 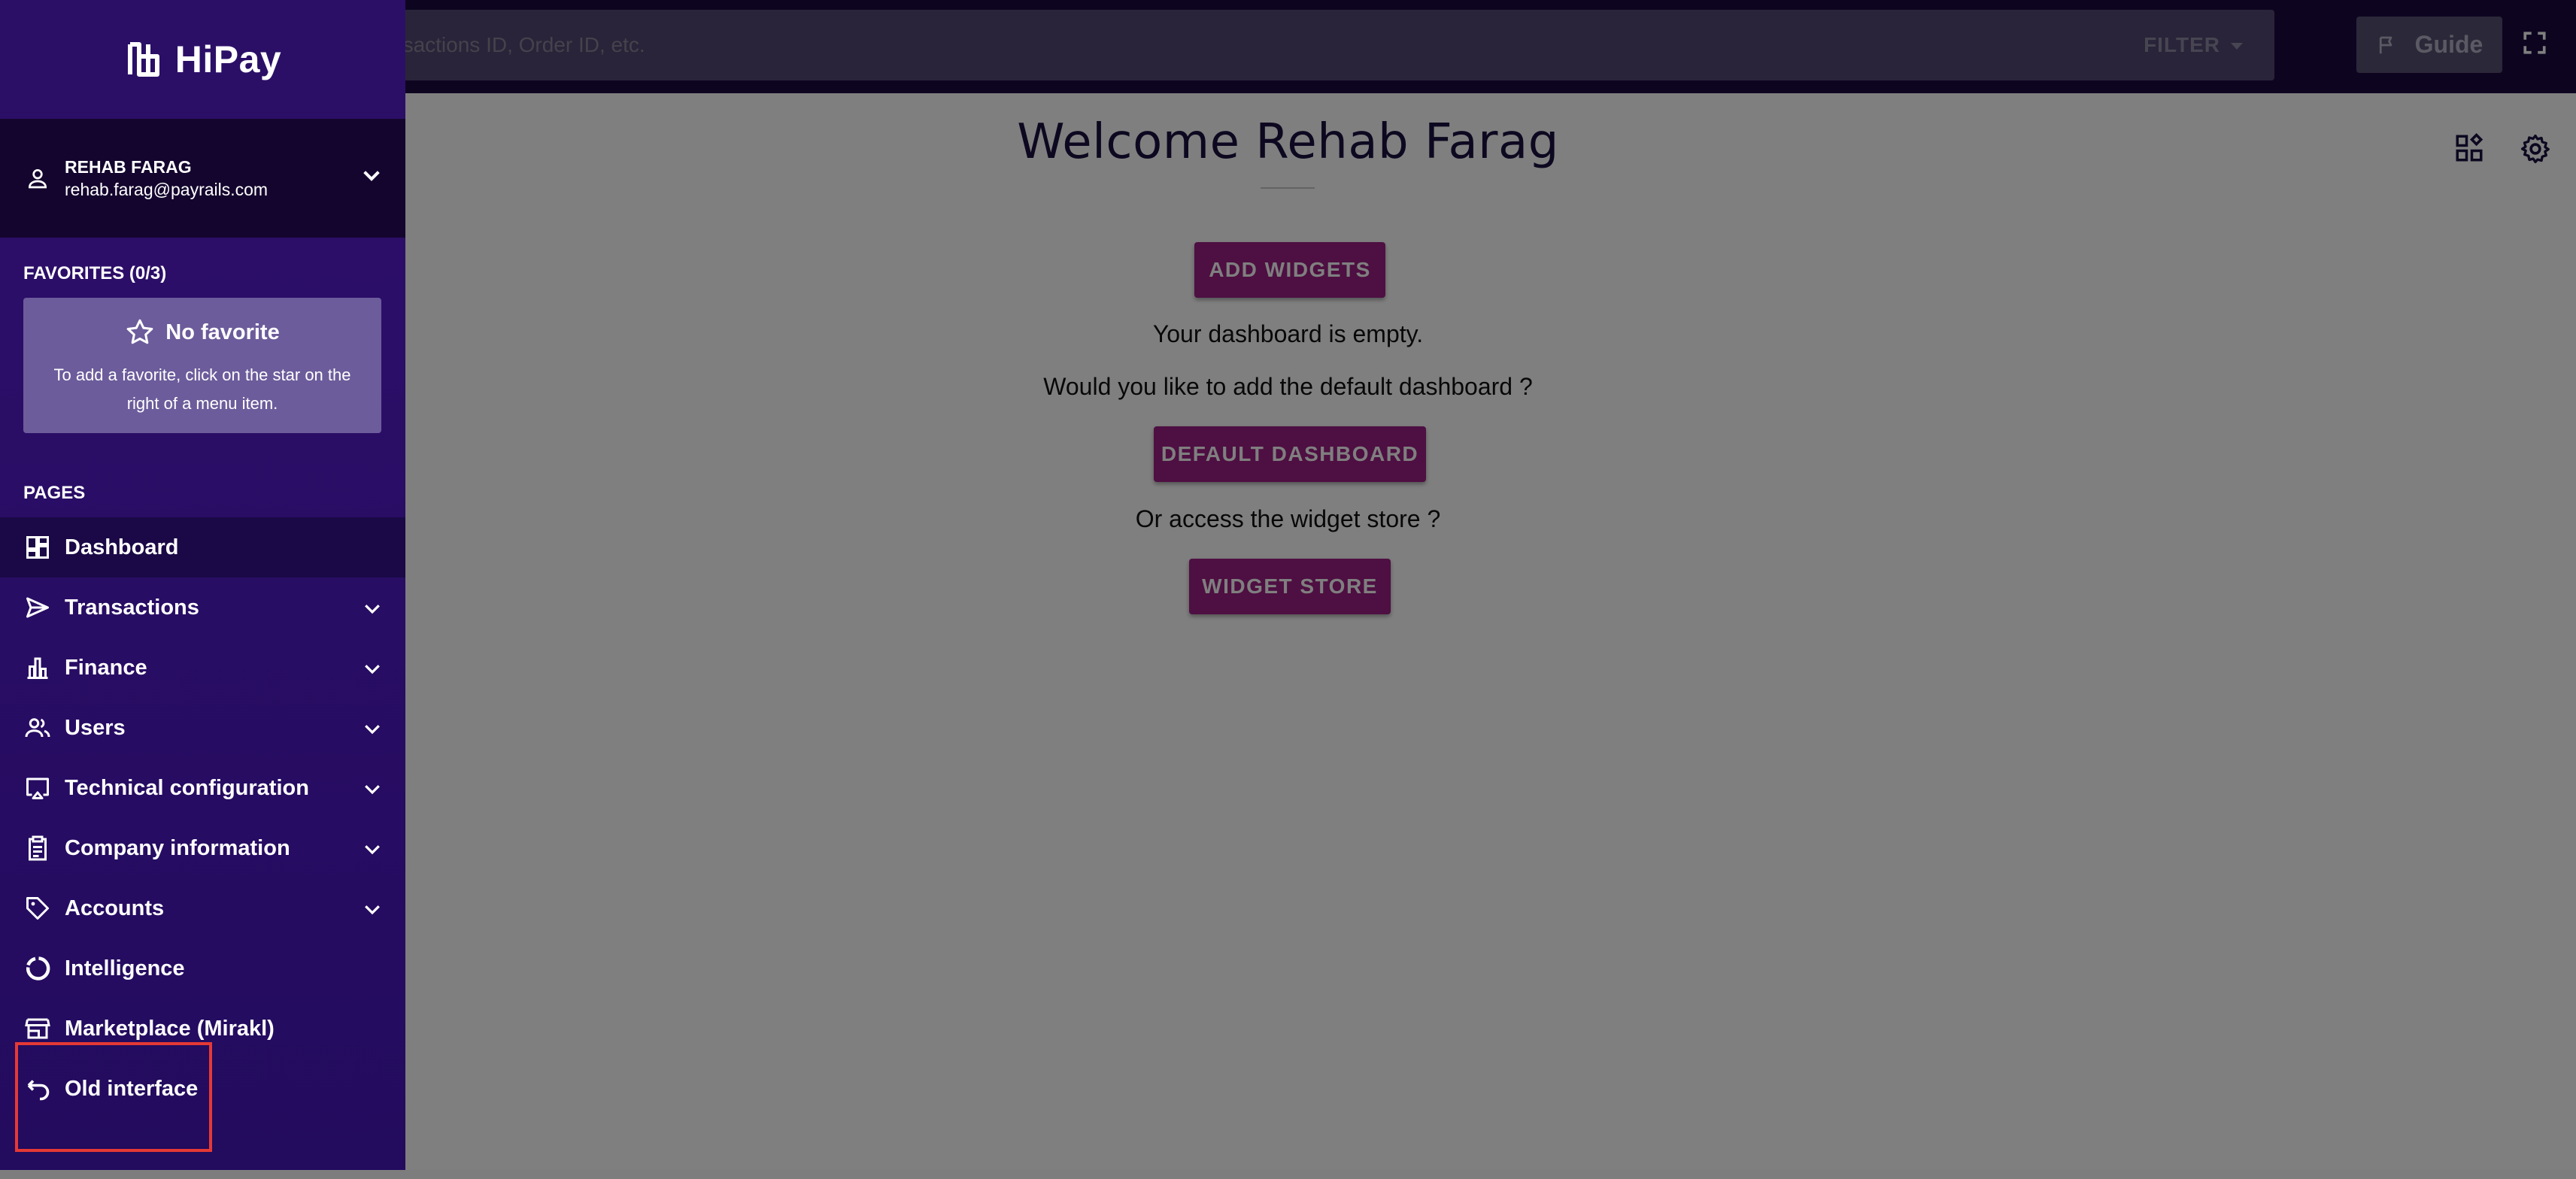 I want to click on person-icon, so click(x=37, y=179).